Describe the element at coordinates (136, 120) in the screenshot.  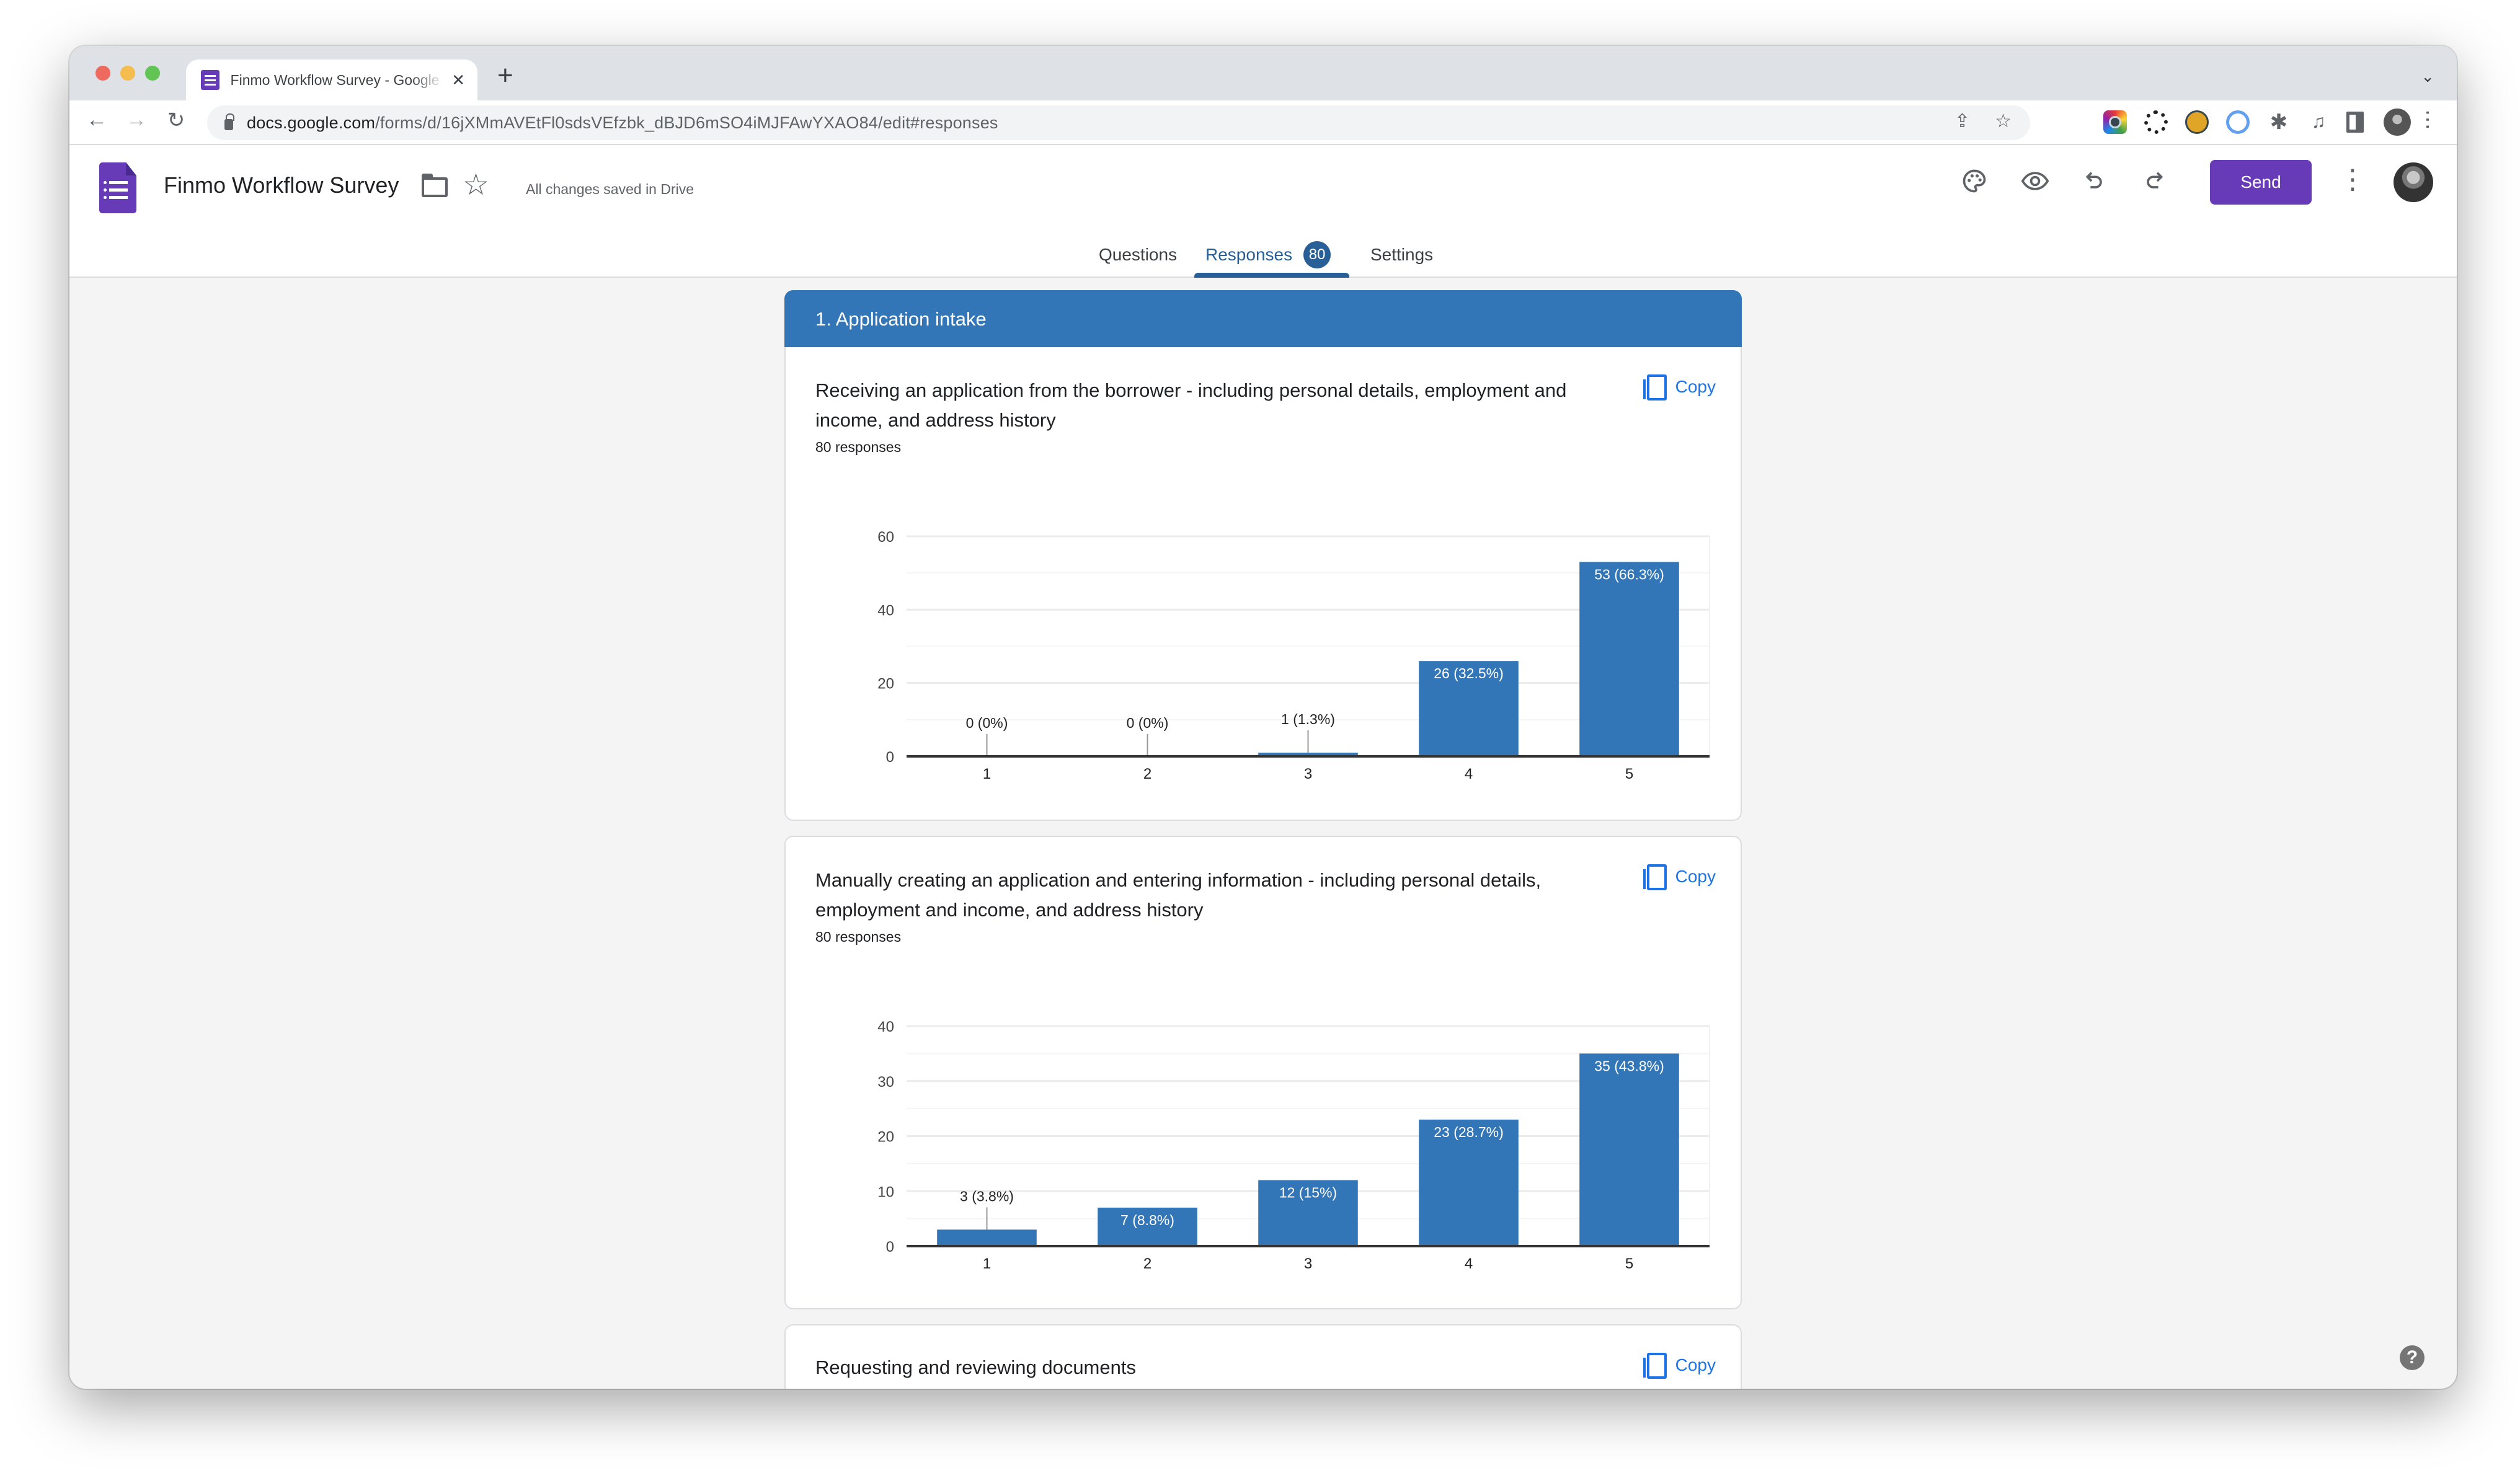
I see `forward-button: →` at that location.